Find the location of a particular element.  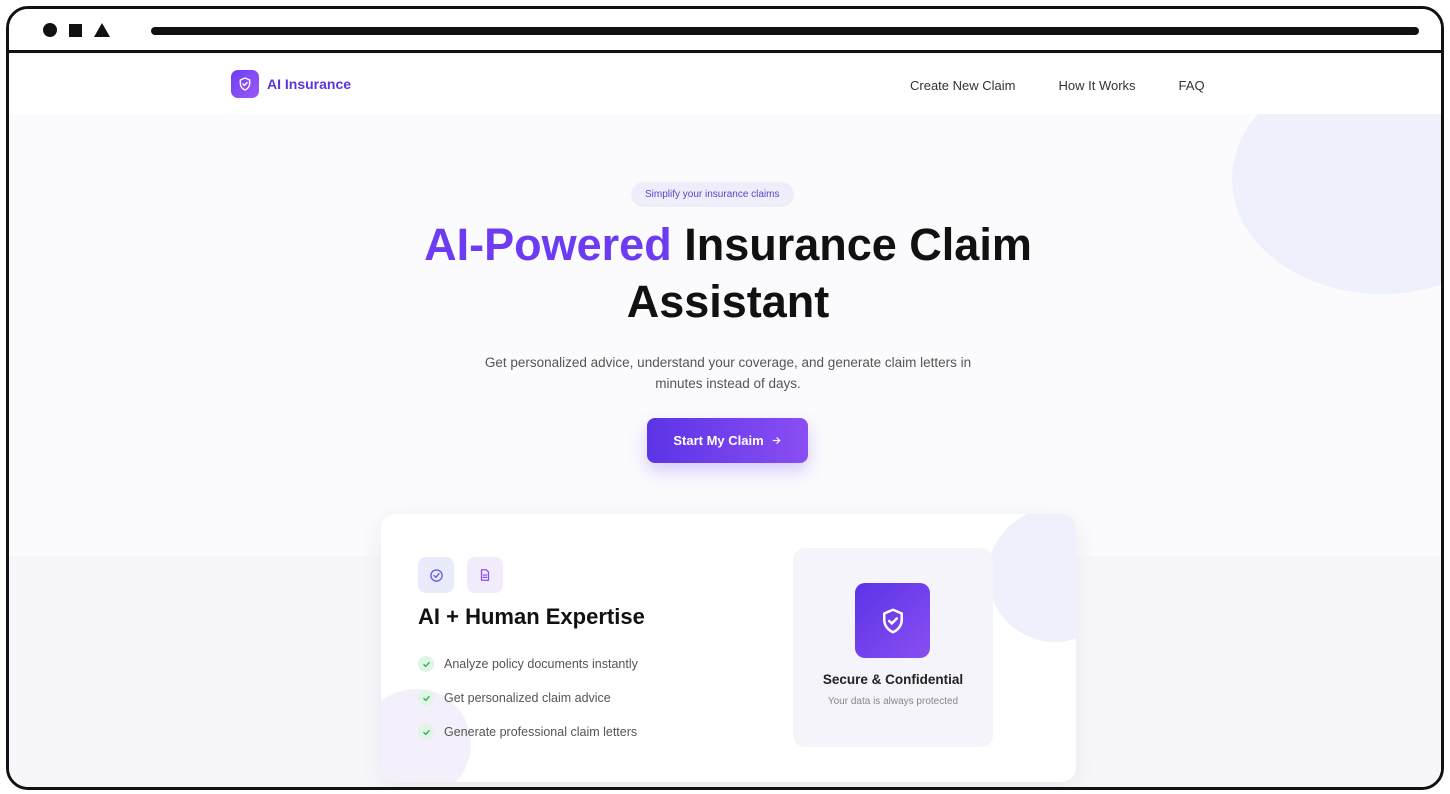

list-item: Generate professional claim letters is located at coordinates (528, 732).